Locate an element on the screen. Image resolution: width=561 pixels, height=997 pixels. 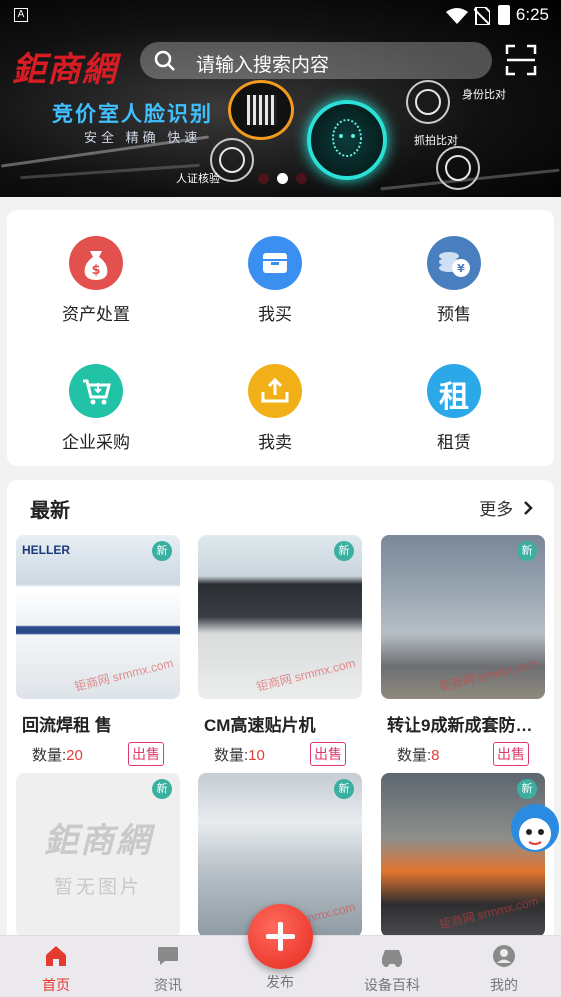
tab-mine: 我的 is located at coordinates (504, 969).